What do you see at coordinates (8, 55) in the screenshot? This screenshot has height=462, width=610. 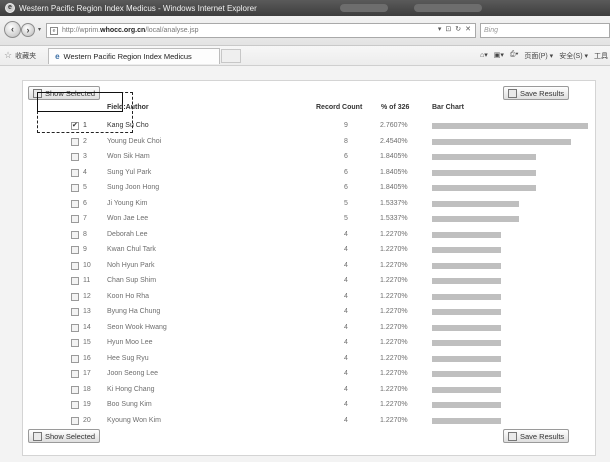 I see `favorites-star-icon: ☆` at bounding box center [8, 55].